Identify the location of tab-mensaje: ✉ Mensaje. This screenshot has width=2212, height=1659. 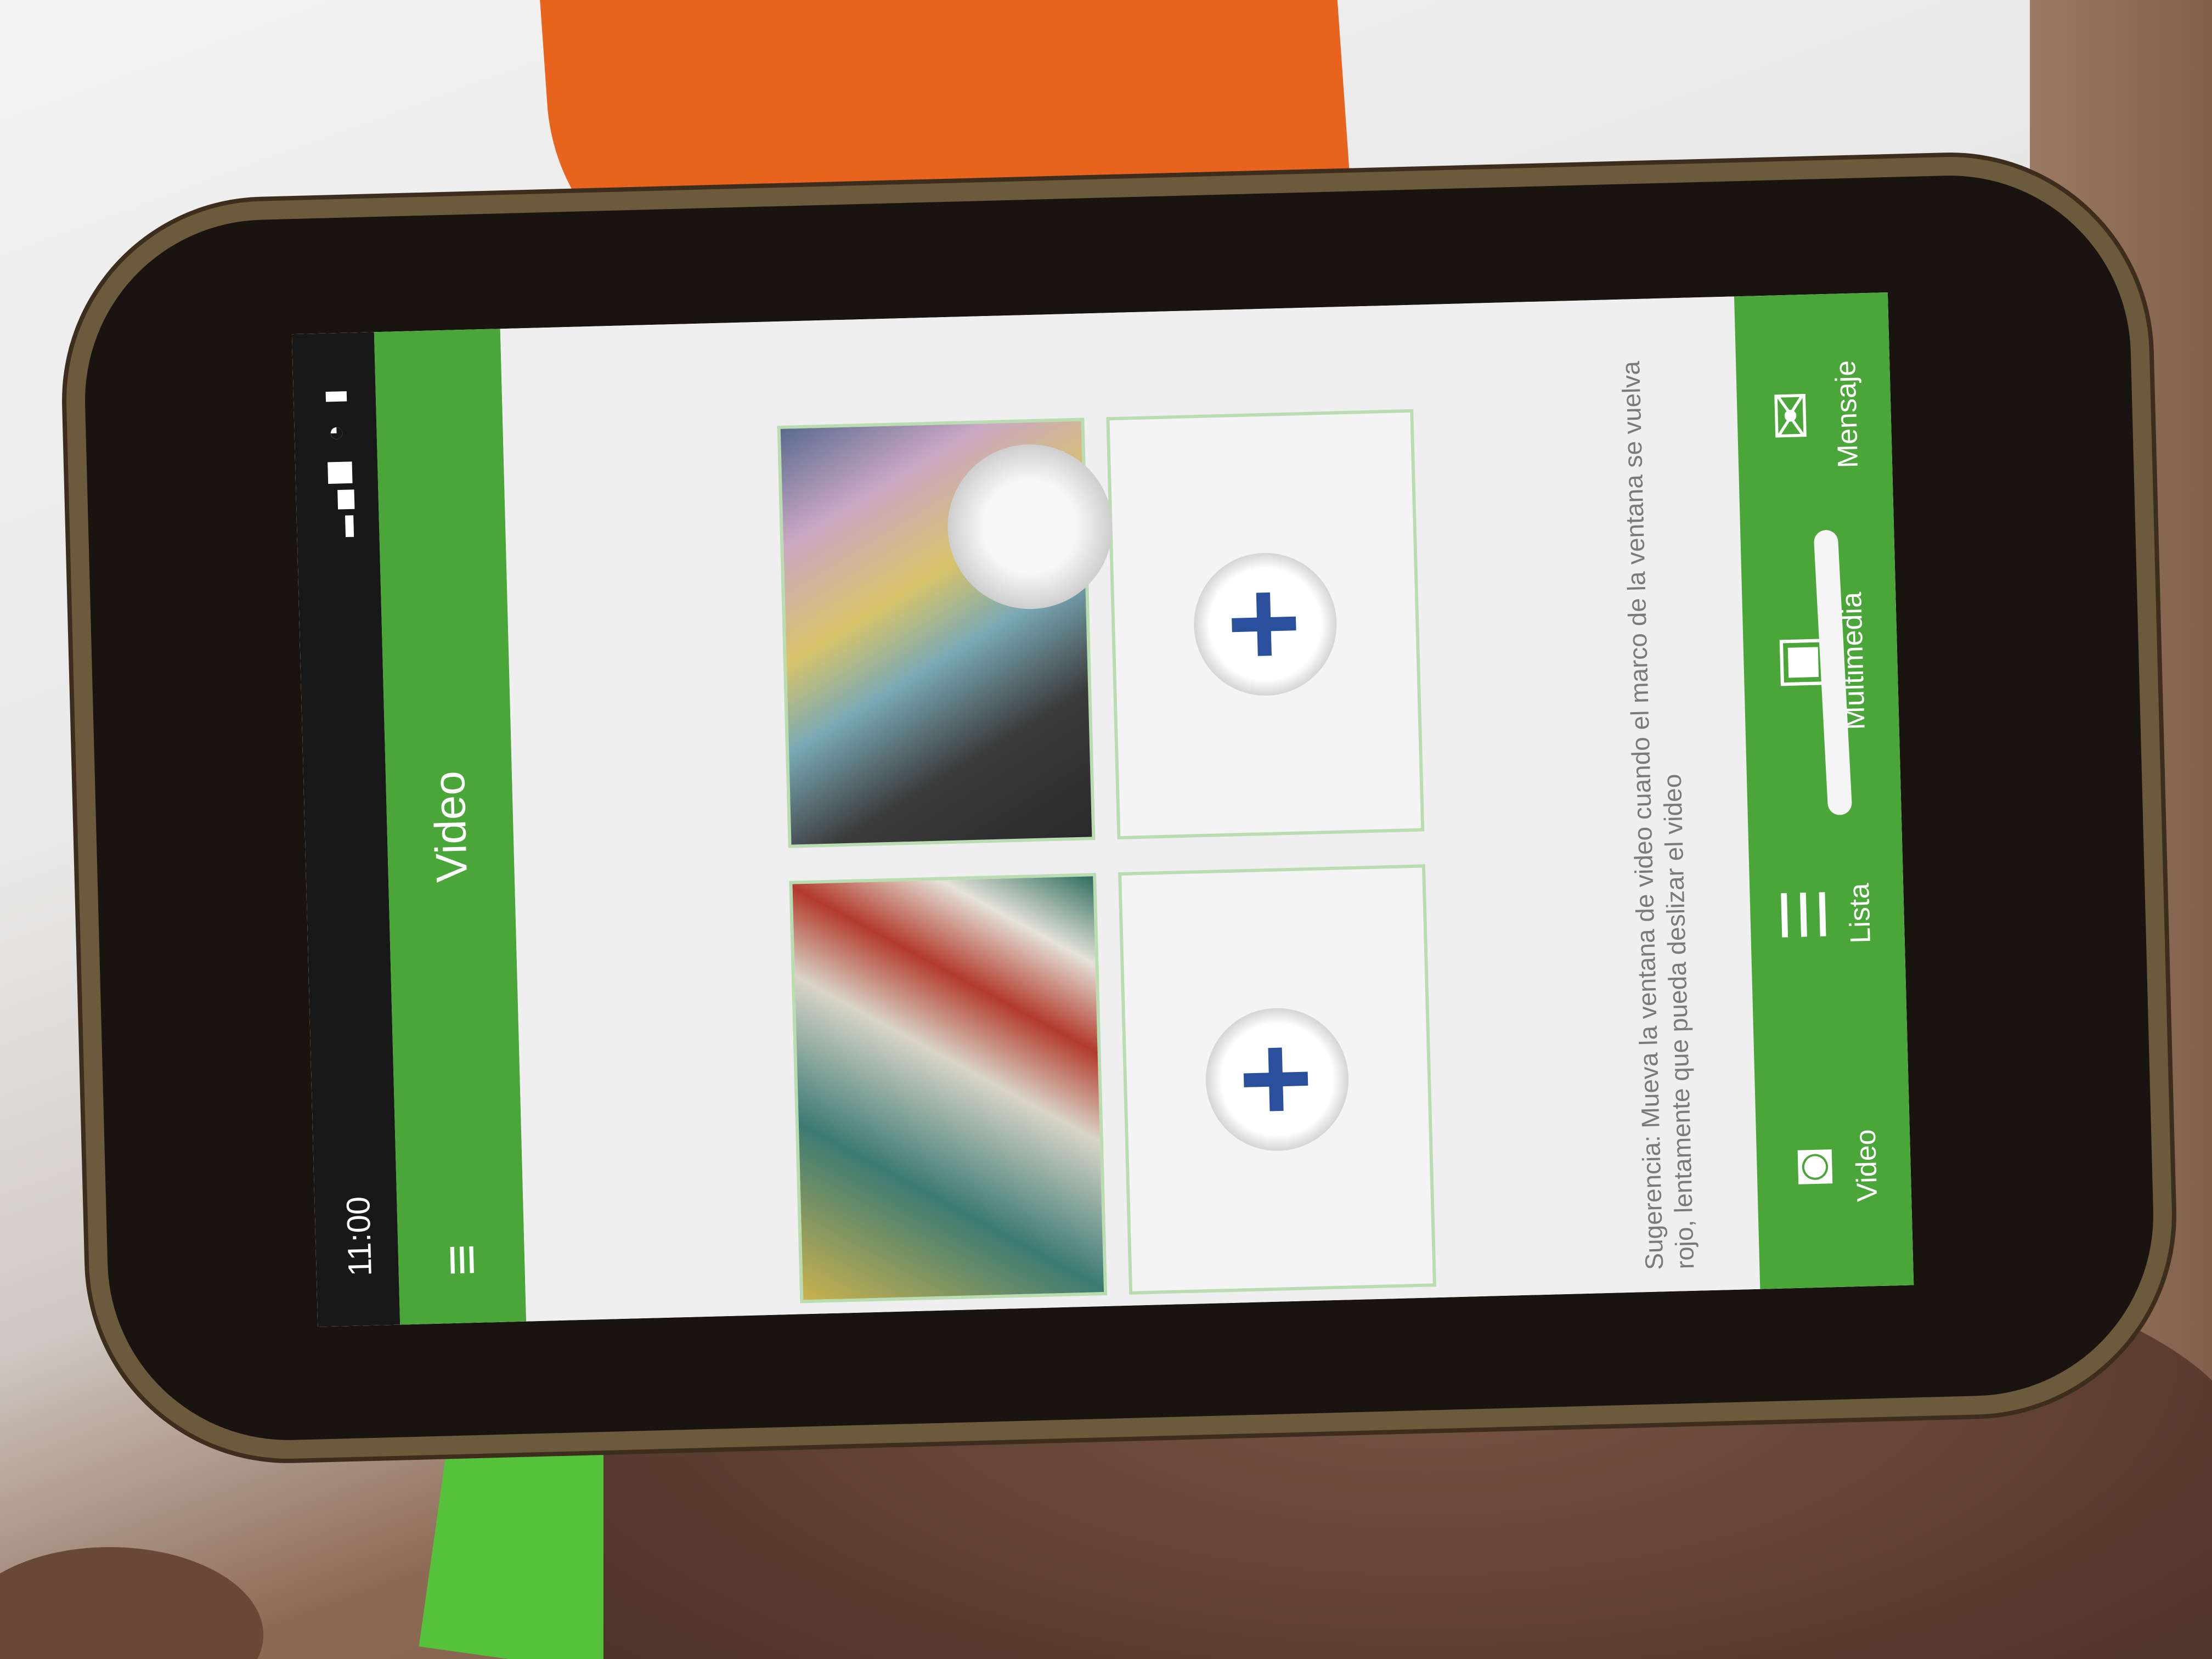
(1816, 416).